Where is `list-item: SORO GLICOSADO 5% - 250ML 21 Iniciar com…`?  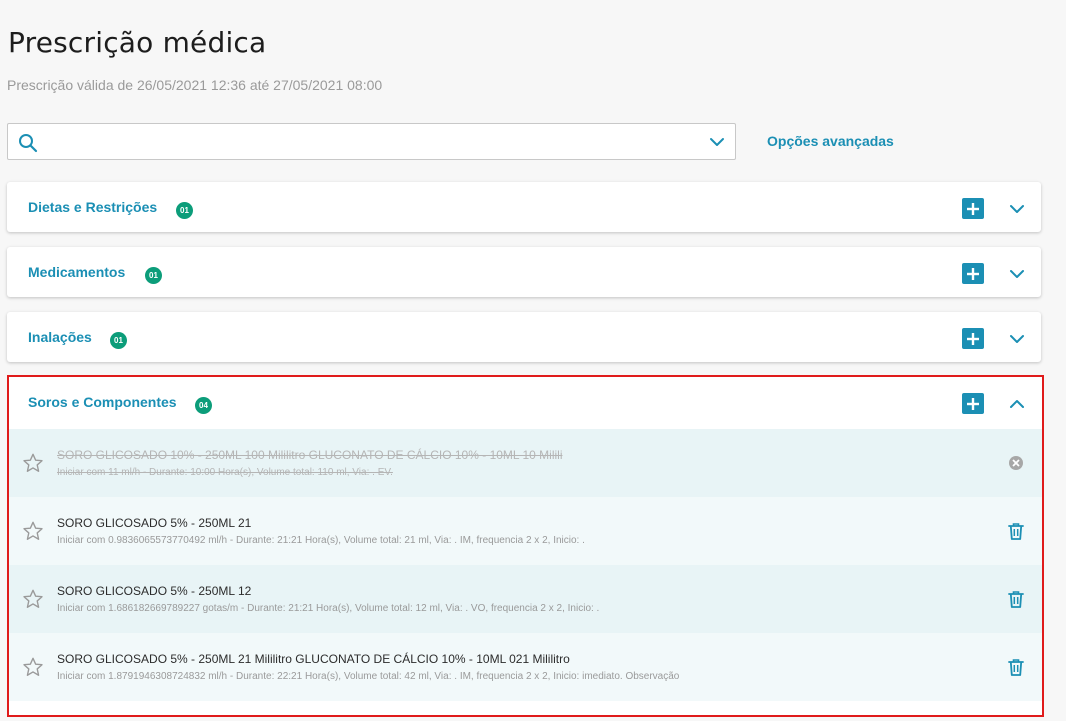 list-item: SORO GLICOSADO 5% - 250ML 21 Iniciar com… is located at coordinates (525, 531).